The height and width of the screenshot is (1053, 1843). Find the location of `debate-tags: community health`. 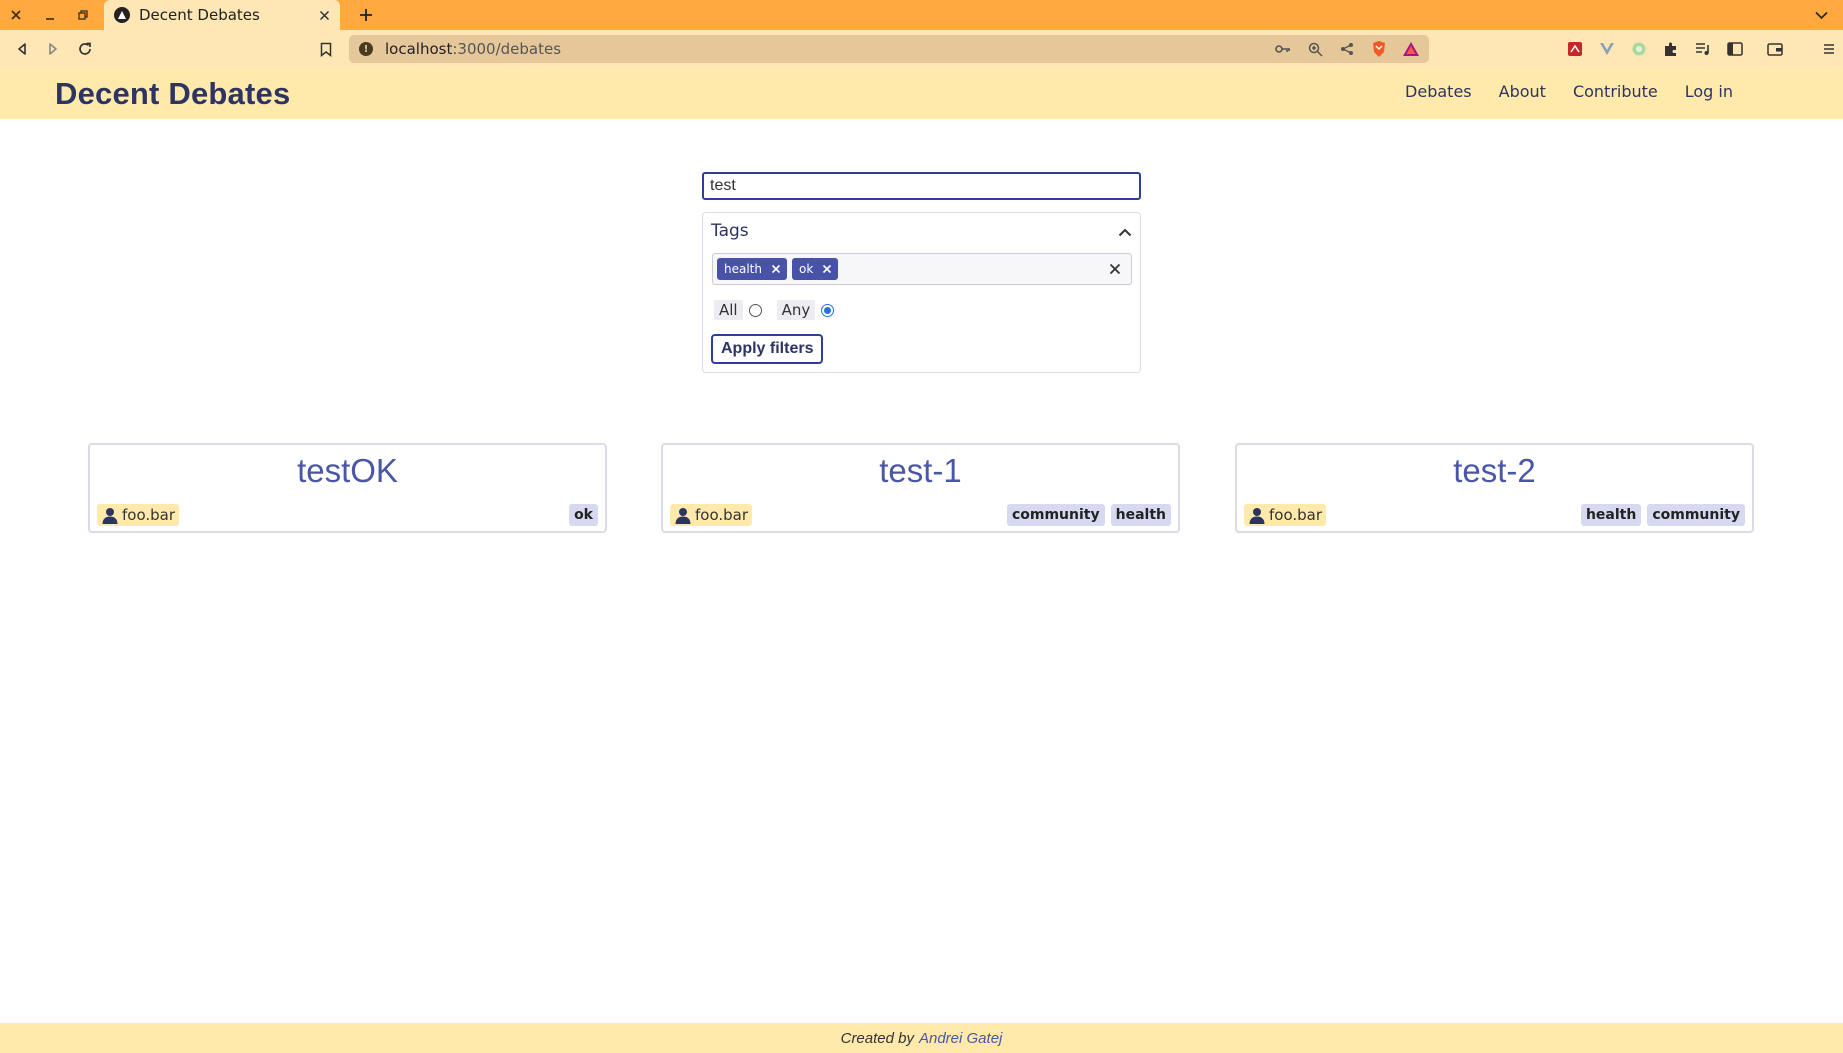

debate-tags: community health is located at coordinates (1088, 515).